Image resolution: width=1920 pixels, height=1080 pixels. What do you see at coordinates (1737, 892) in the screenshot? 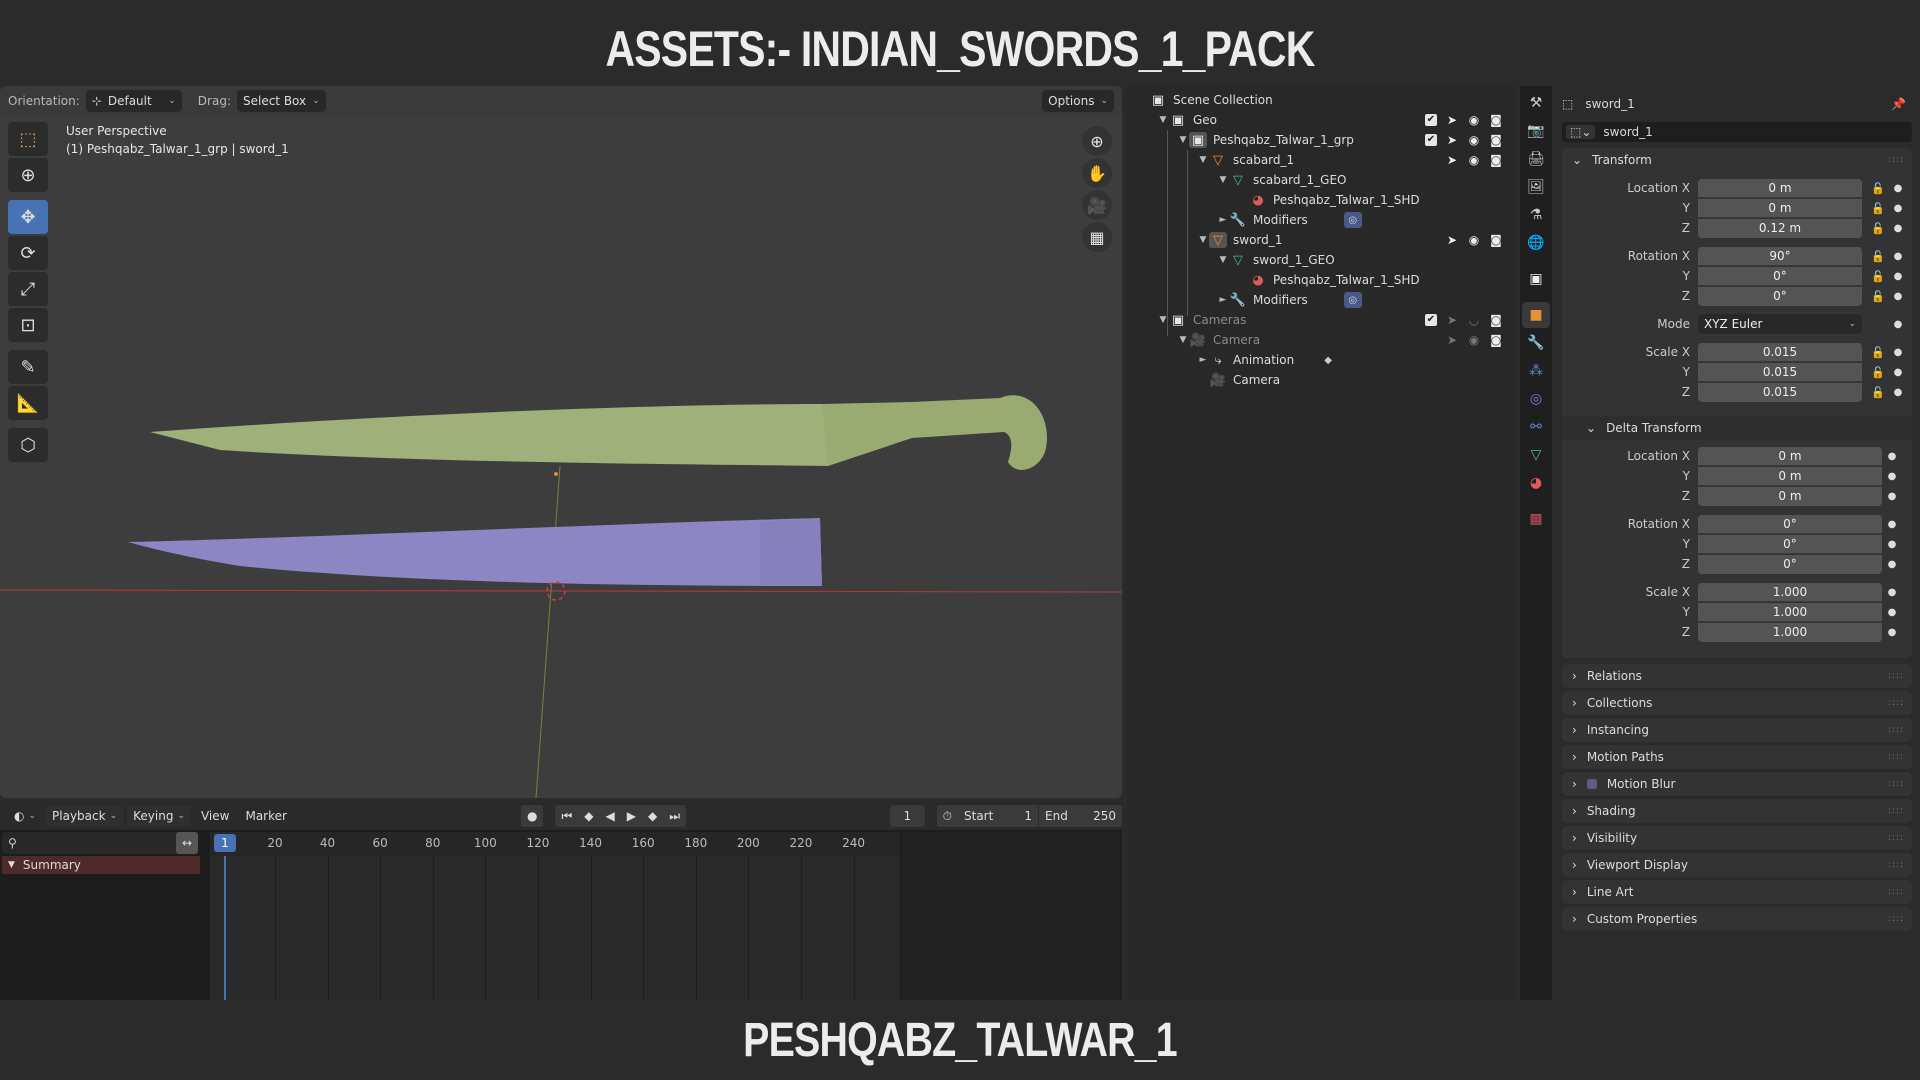
I see `panel-line-art: › Line Art::::` at bounding box center [1737, 892].